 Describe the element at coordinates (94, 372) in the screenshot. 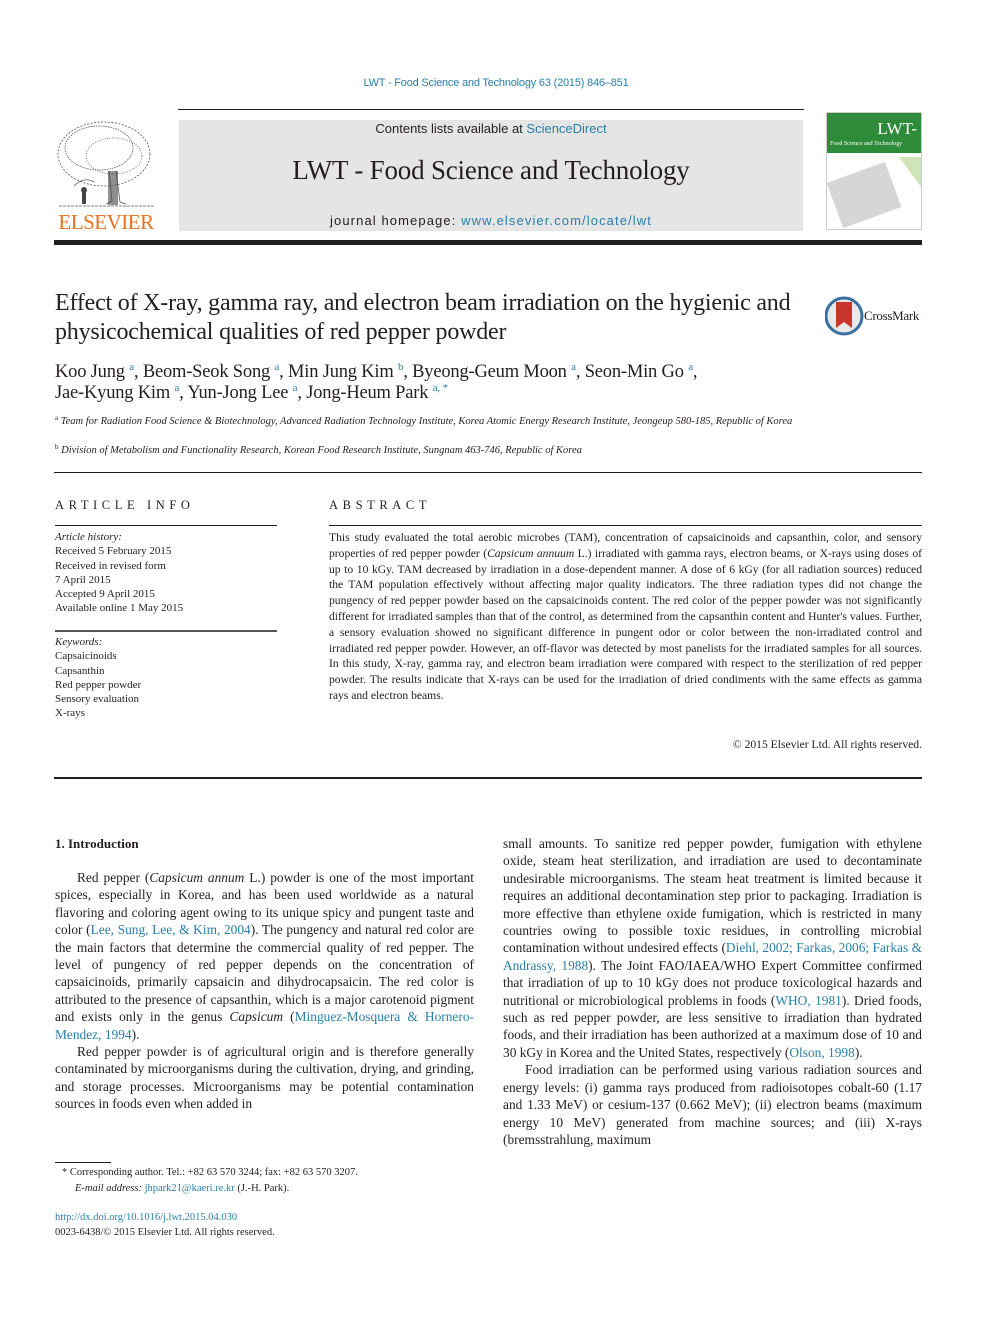

I see `author: Koo Jung a` at that location.